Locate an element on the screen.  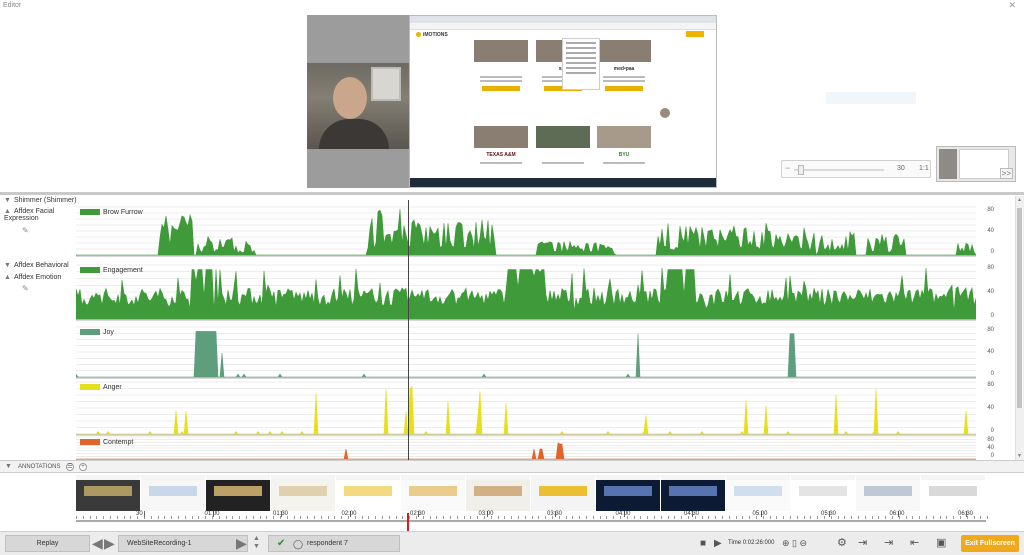
y-tick-label: 80 is located at coordinates (990, 385).